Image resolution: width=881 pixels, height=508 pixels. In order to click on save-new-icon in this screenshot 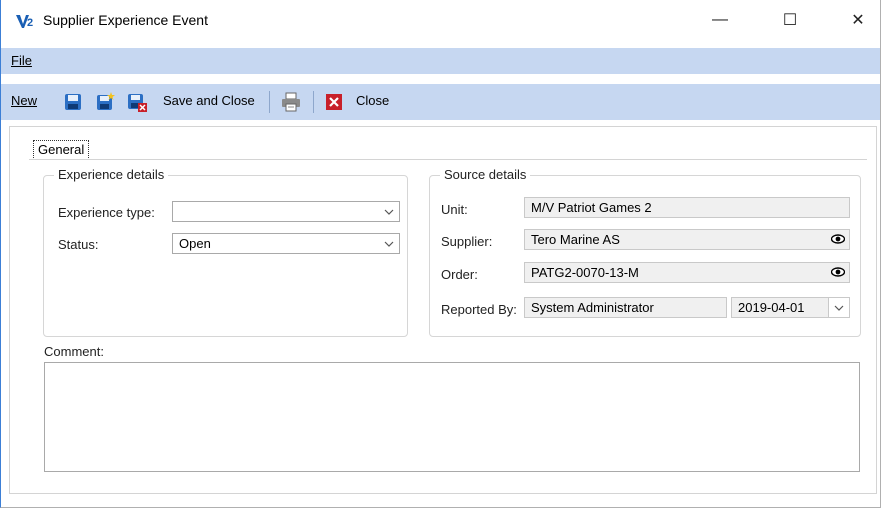, I will do `click(105, 102)`.